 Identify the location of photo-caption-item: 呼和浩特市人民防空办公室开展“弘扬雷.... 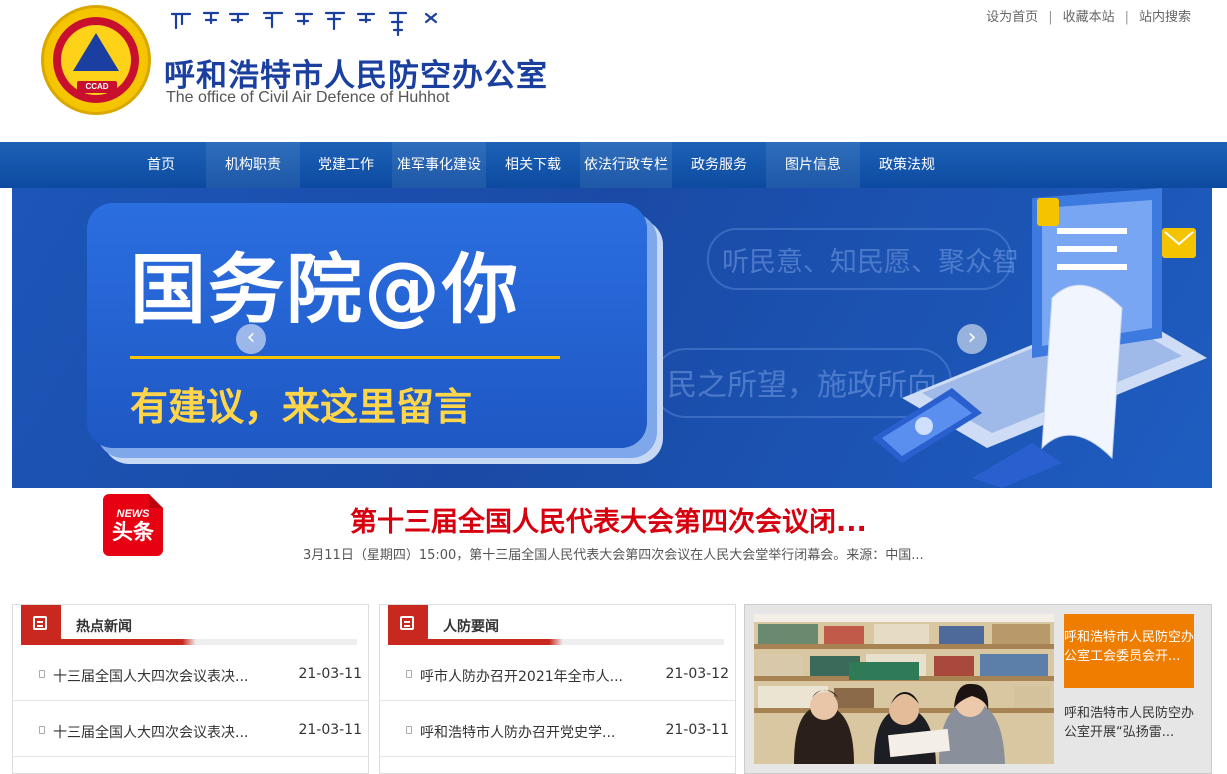
(1129, 723).